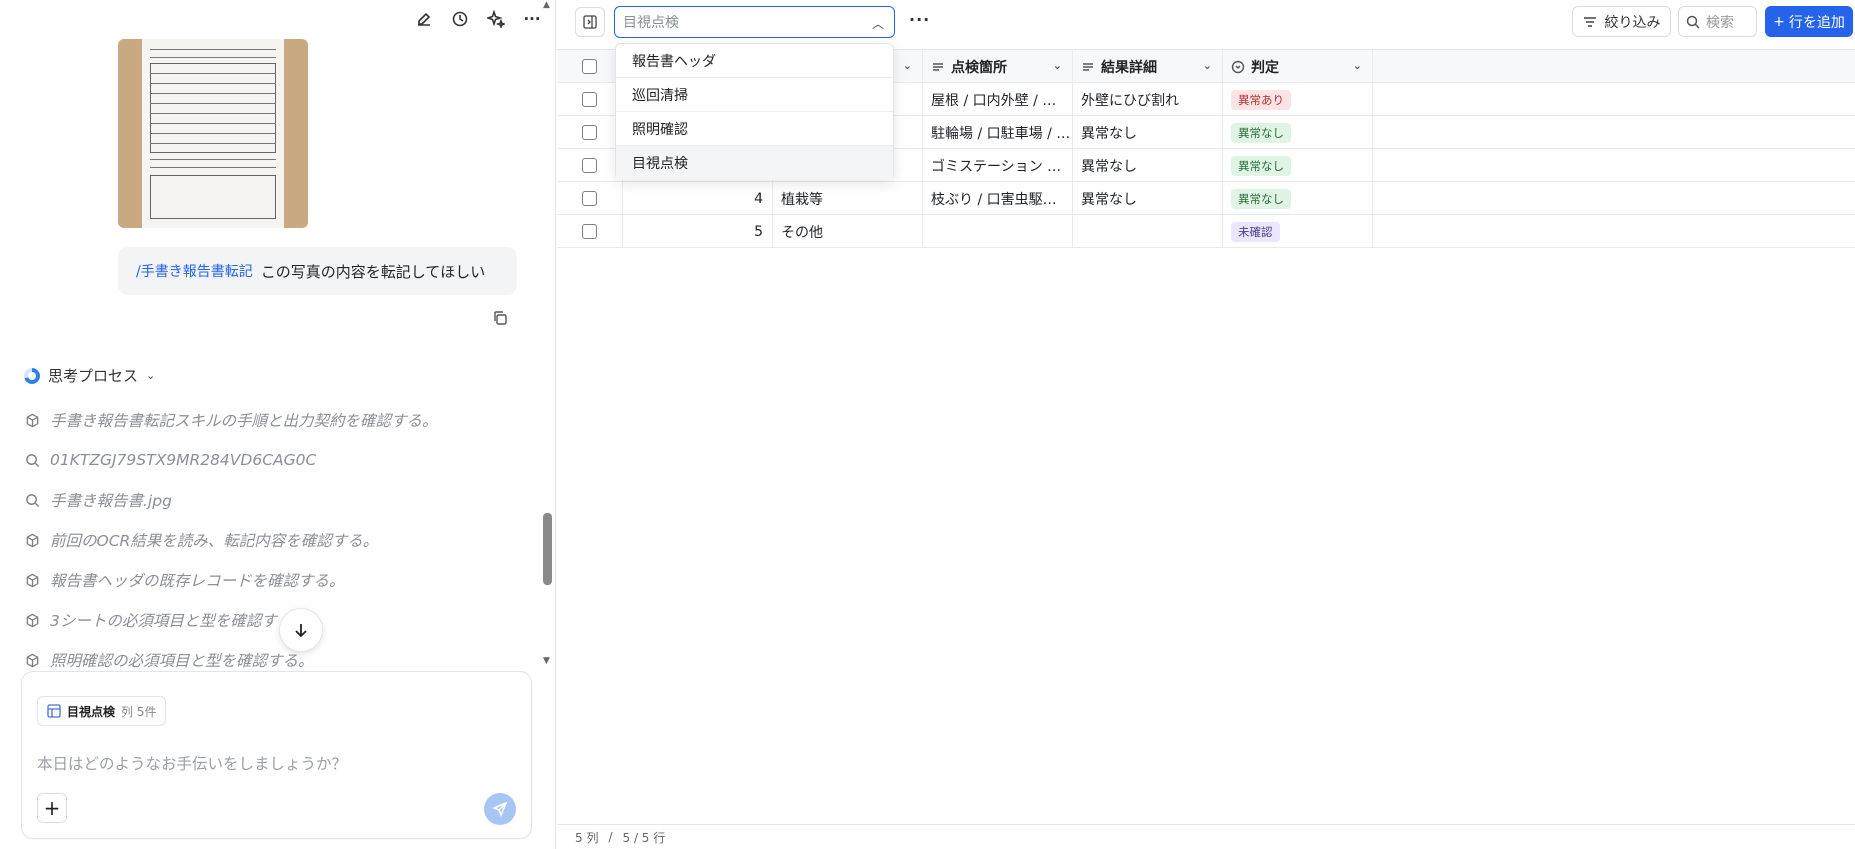 The image size is (1855, 849). I want to click on chat-input: 本日はどのようなお手伝いをしましょうか？, so click(192, 763).